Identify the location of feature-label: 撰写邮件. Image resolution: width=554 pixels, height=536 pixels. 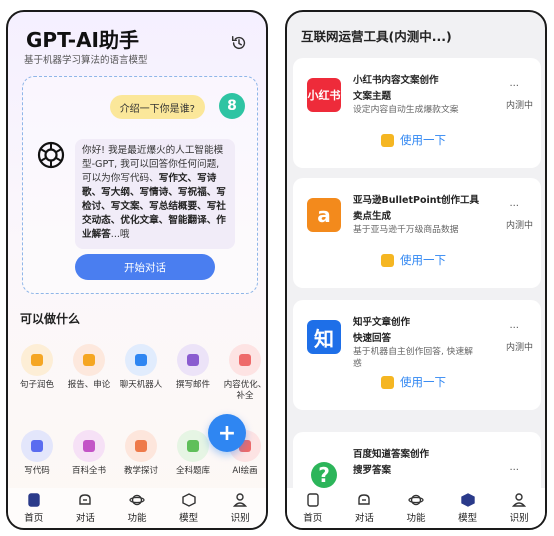
(192, 385).